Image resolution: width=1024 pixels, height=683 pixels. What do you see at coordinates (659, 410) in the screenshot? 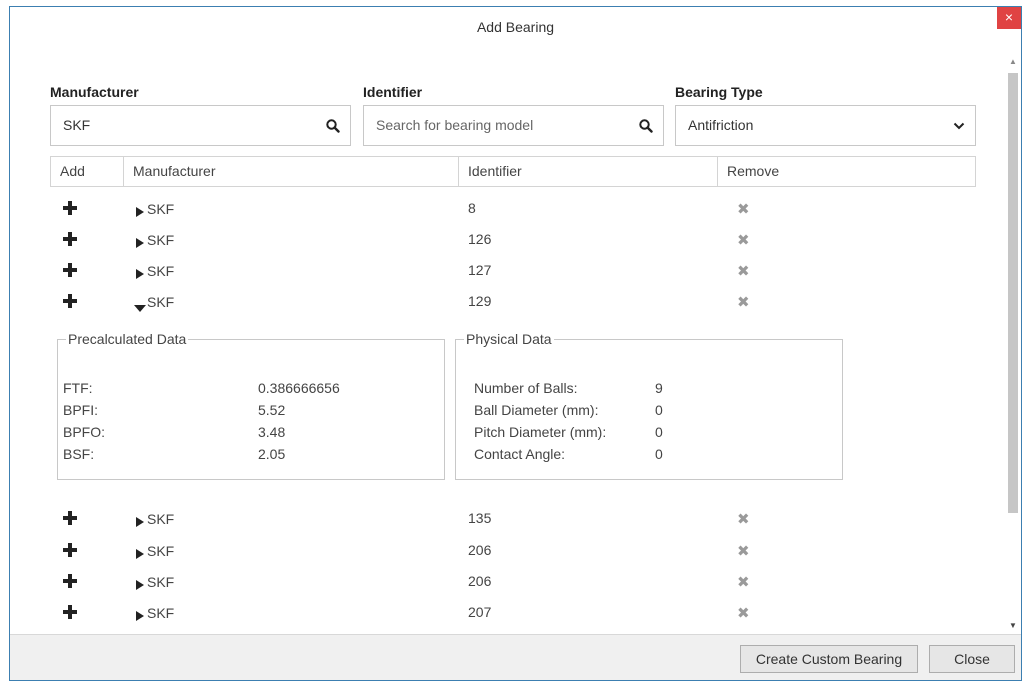
I see `ball-diameter-value: 0` at bounding box center [659, 410].